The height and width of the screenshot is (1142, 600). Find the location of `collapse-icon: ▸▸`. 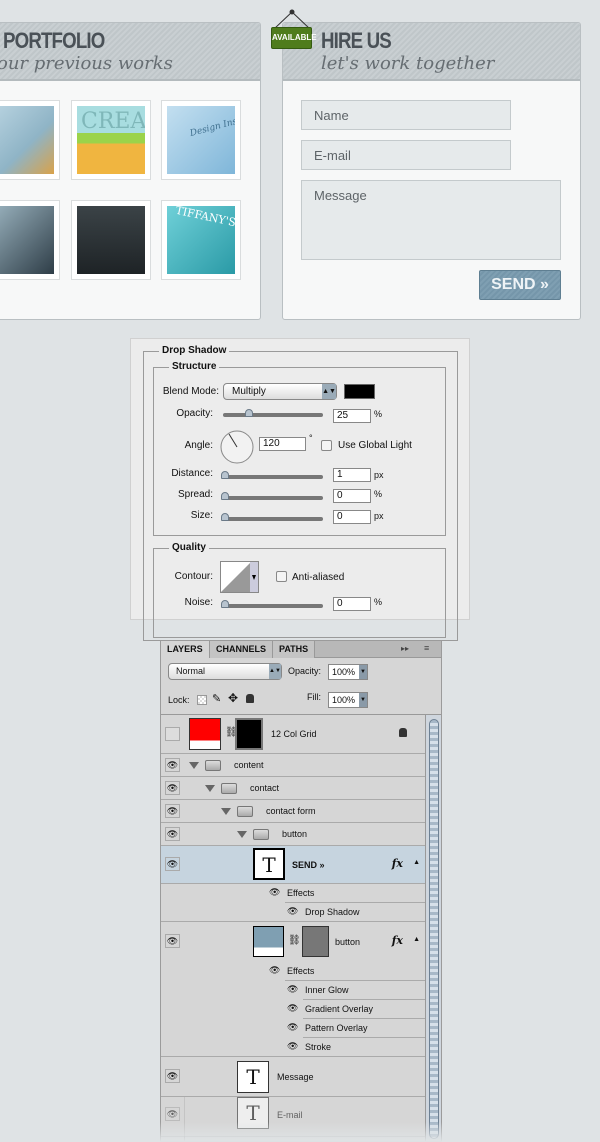

collapse-icon: ▸▸ is located at coordinates (405, 648).